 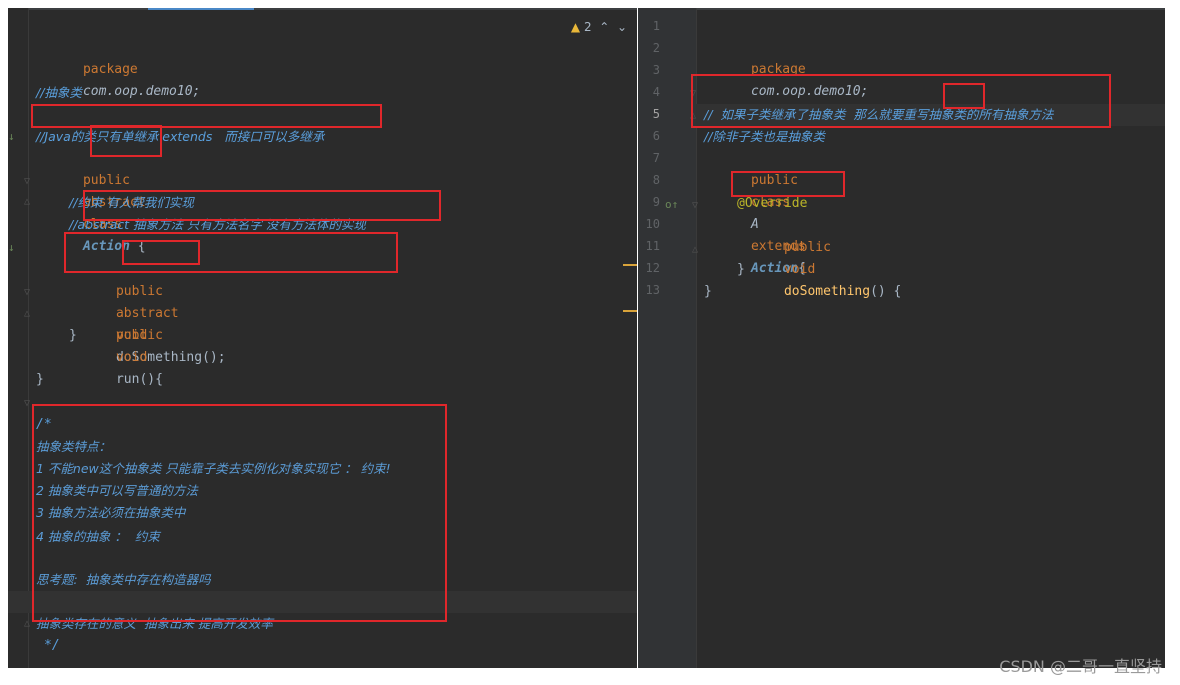 I want to click on code-line: 3 抽象方法必须在抽象类中, so click(x=322, y=500).